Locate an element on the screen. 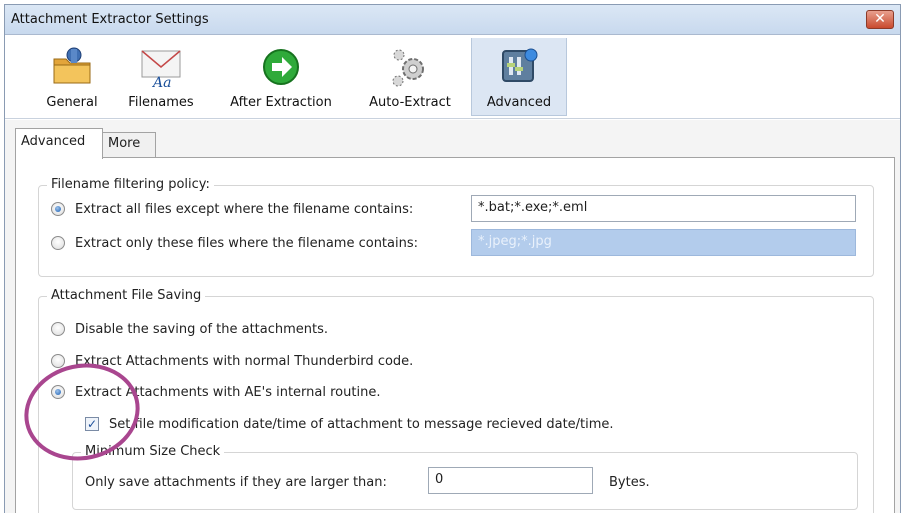 Image resolution: width=905 pixels, height=513 pixels. svg-text: Aa is located at coordinates (161, 82).